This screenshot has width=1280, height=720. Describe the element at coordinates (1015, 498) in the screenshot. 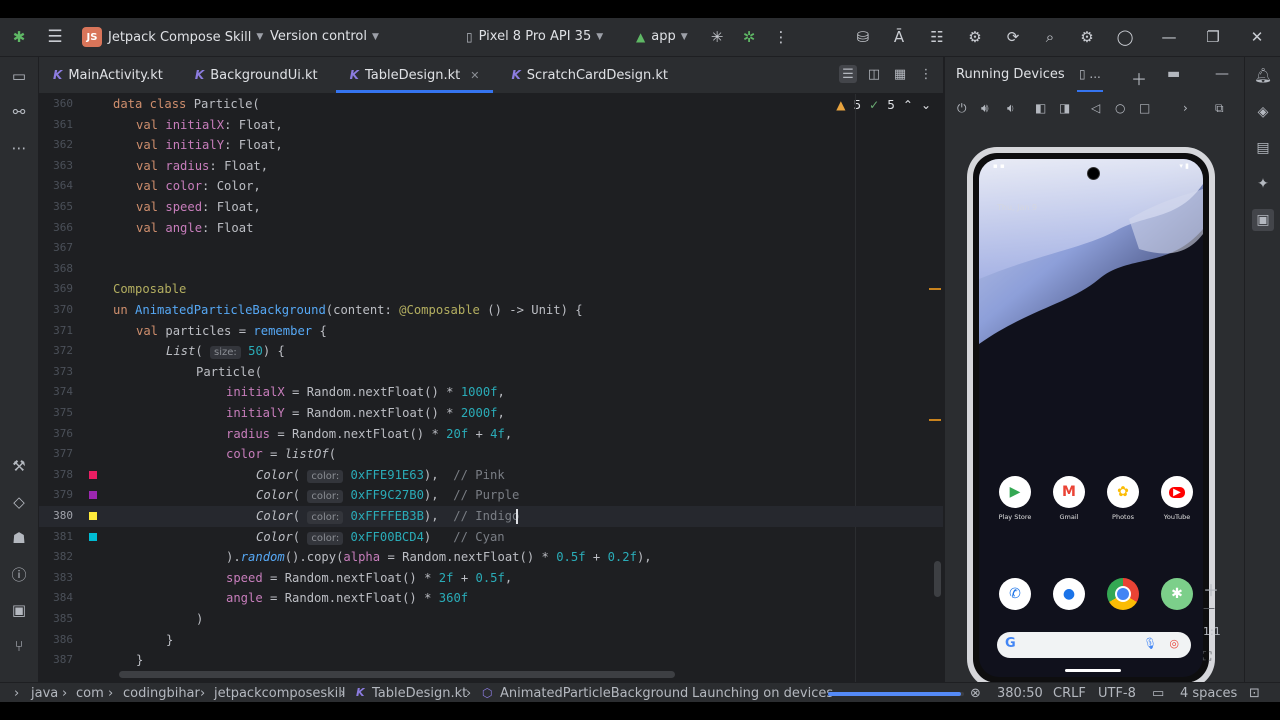

I see `app-play-store: ▶ Play Store` at that location.